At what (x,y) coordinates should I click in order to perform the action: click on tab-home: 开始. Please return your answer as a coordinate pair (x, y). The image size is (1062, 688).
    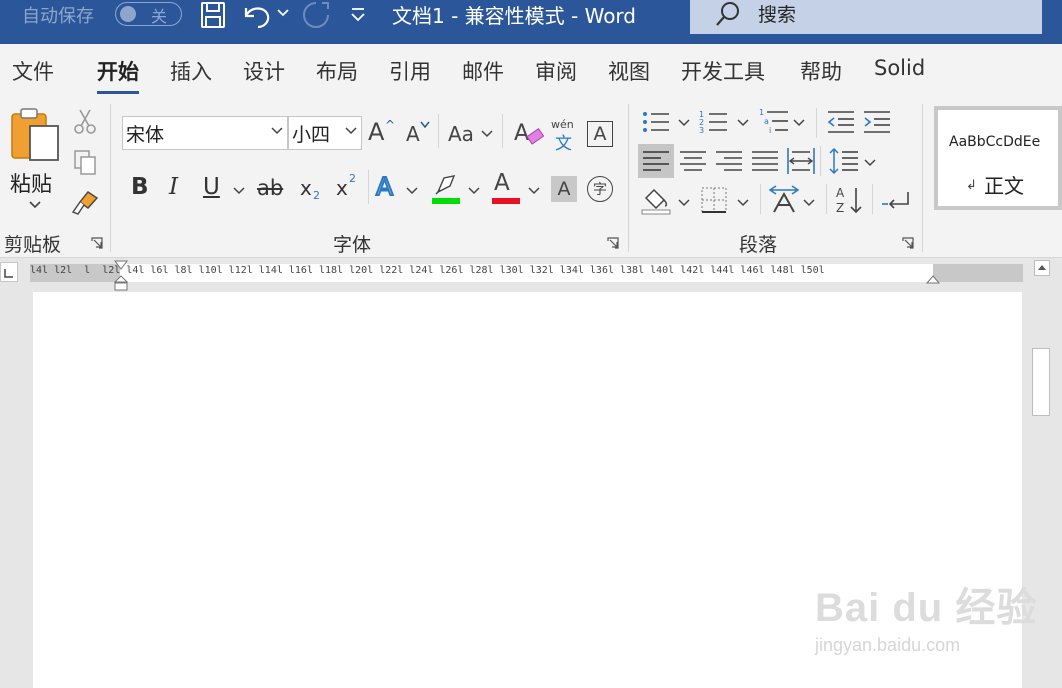
    Looking at the image, I should click on (118, 75).